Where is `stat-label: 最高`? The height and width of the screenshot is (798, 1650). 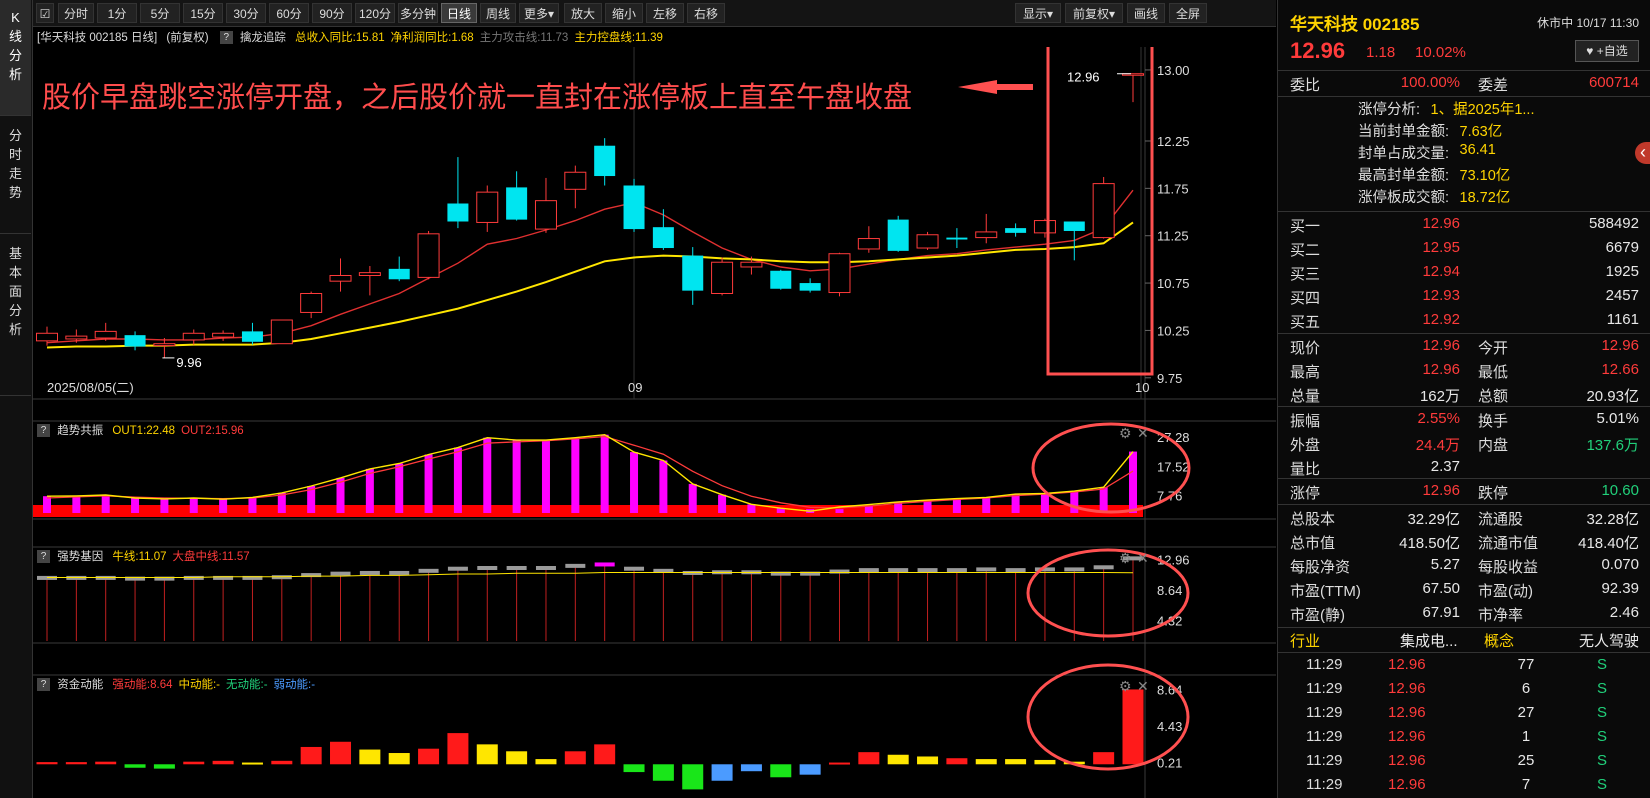
stat-label: 最高 is located at coordinates (1305, 372).